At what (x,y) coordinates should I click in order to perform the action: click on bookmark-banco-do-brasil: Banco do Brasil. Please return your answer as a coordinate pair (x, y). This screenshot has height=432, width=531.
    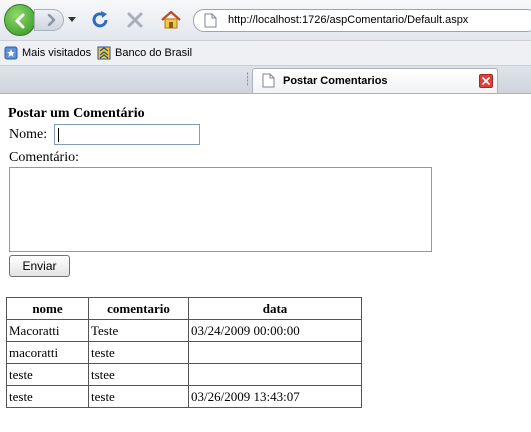
    Looking at the image, I should click on (144, 53).